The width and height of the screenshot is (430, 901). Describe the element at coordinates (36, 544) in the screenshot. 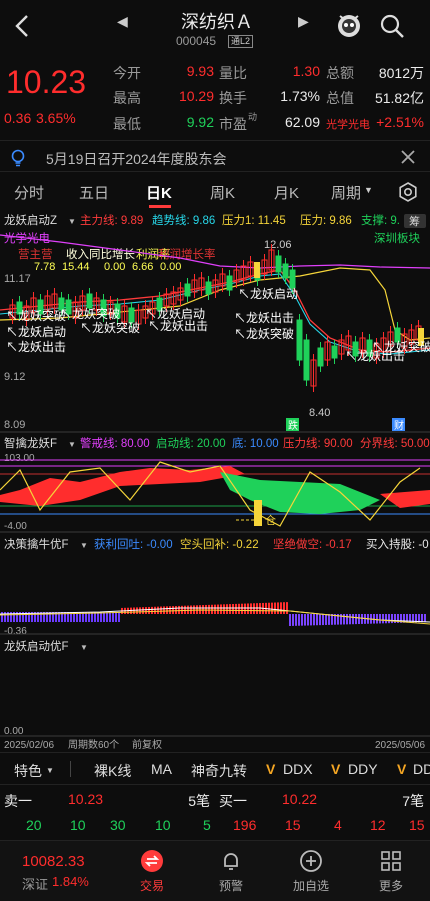

I see `ind2-name: 决策擒牛优F` at that location.